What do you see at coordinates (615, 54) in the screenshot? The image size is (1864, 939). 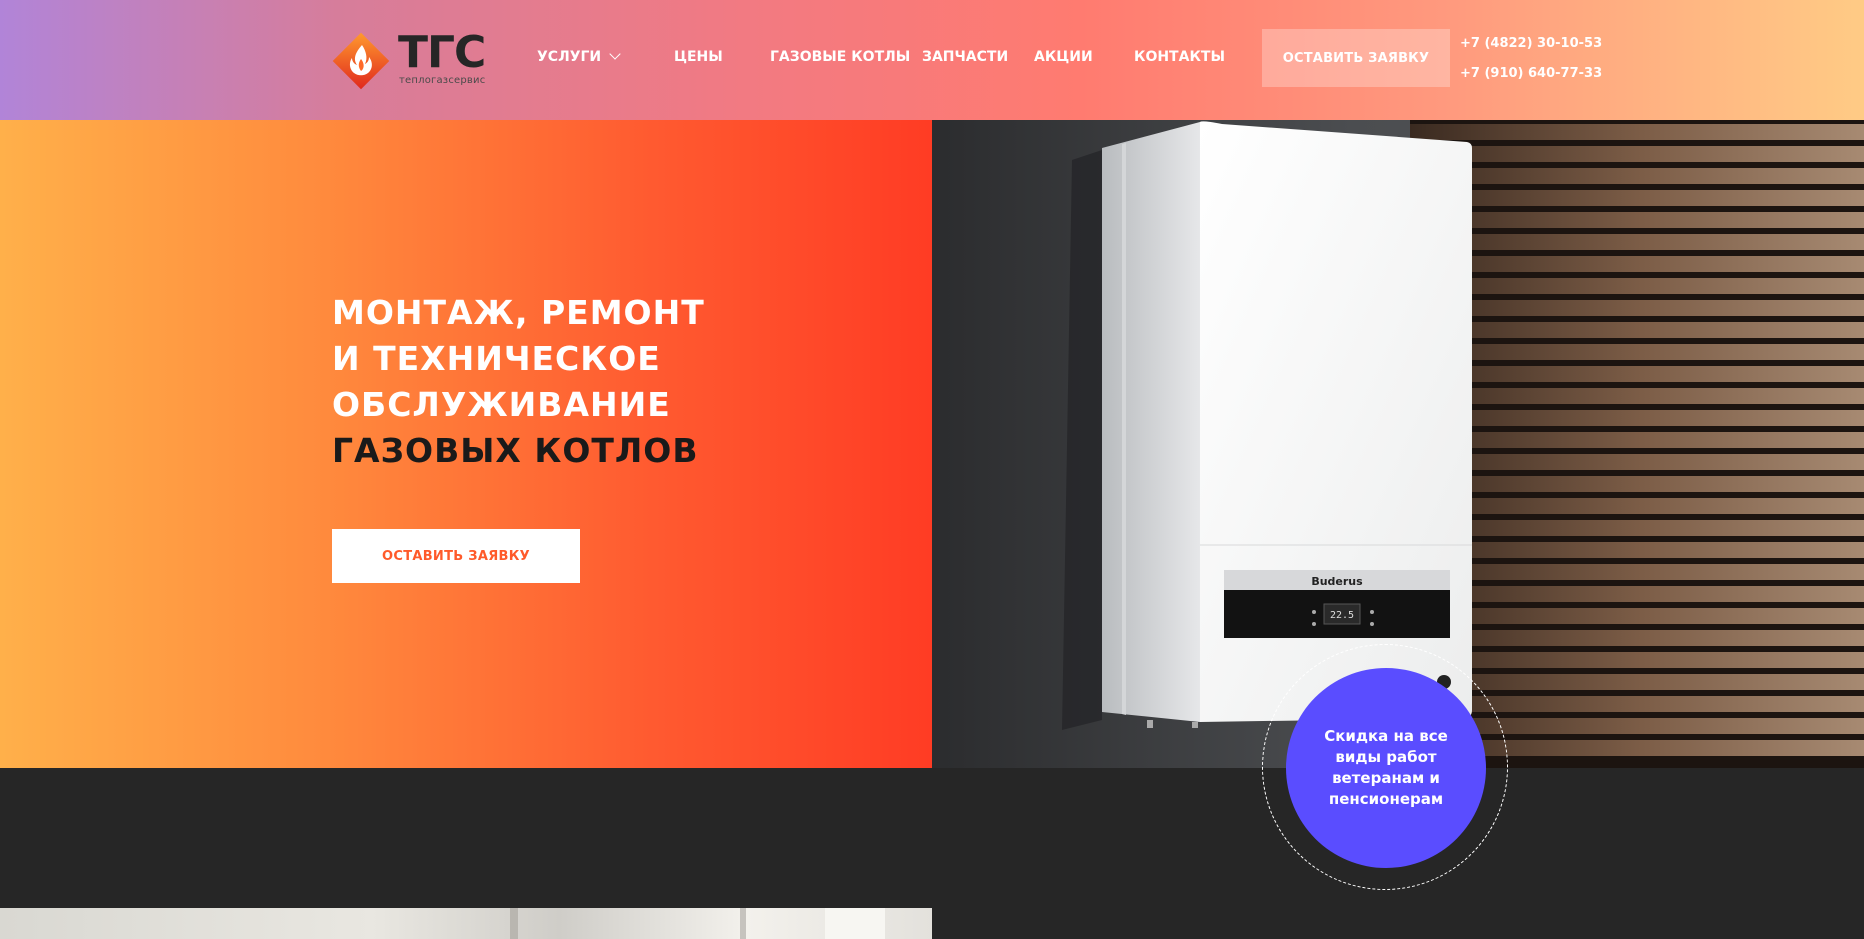 I see `chevron-down-icon` at bounding box center [615, 54].